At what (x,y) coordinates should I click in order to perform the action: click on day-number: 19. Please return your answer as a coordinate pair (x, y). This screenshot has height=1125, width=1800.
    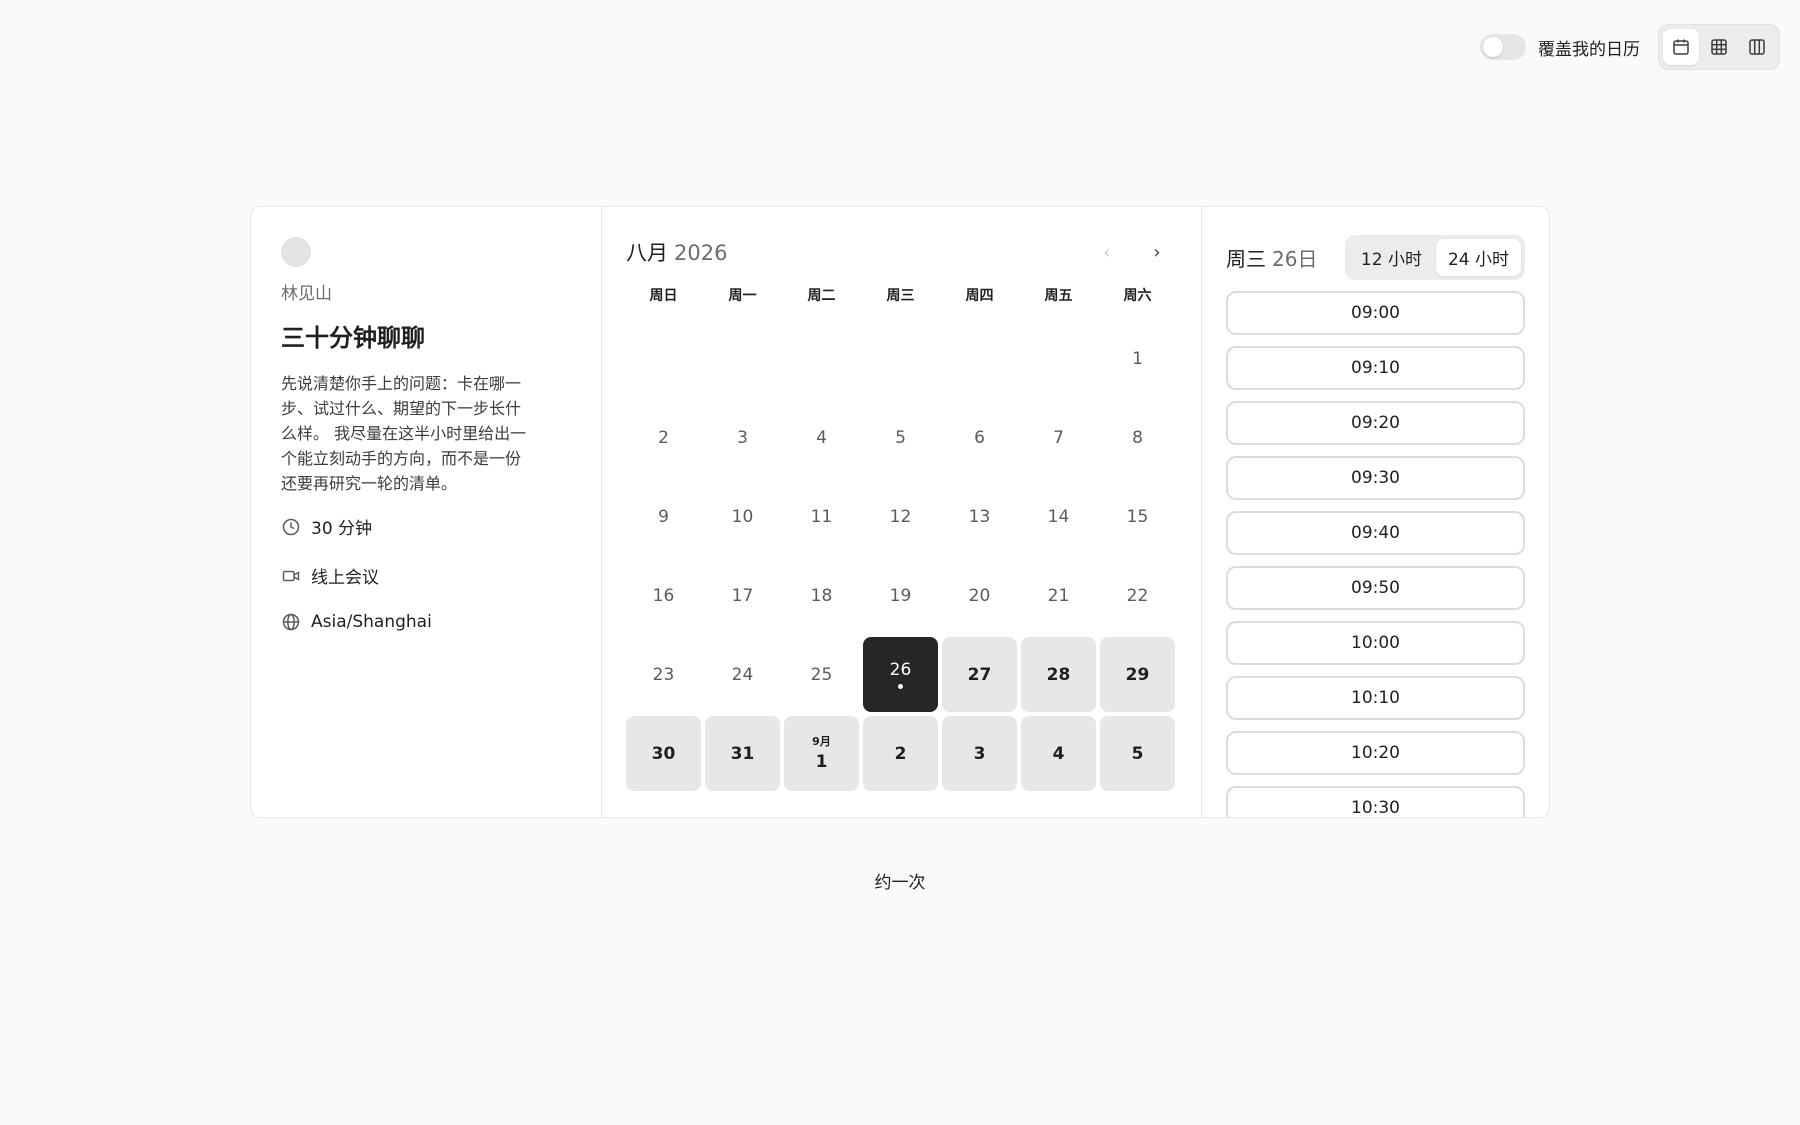
    Looking at the image, I should click on (900, 595).